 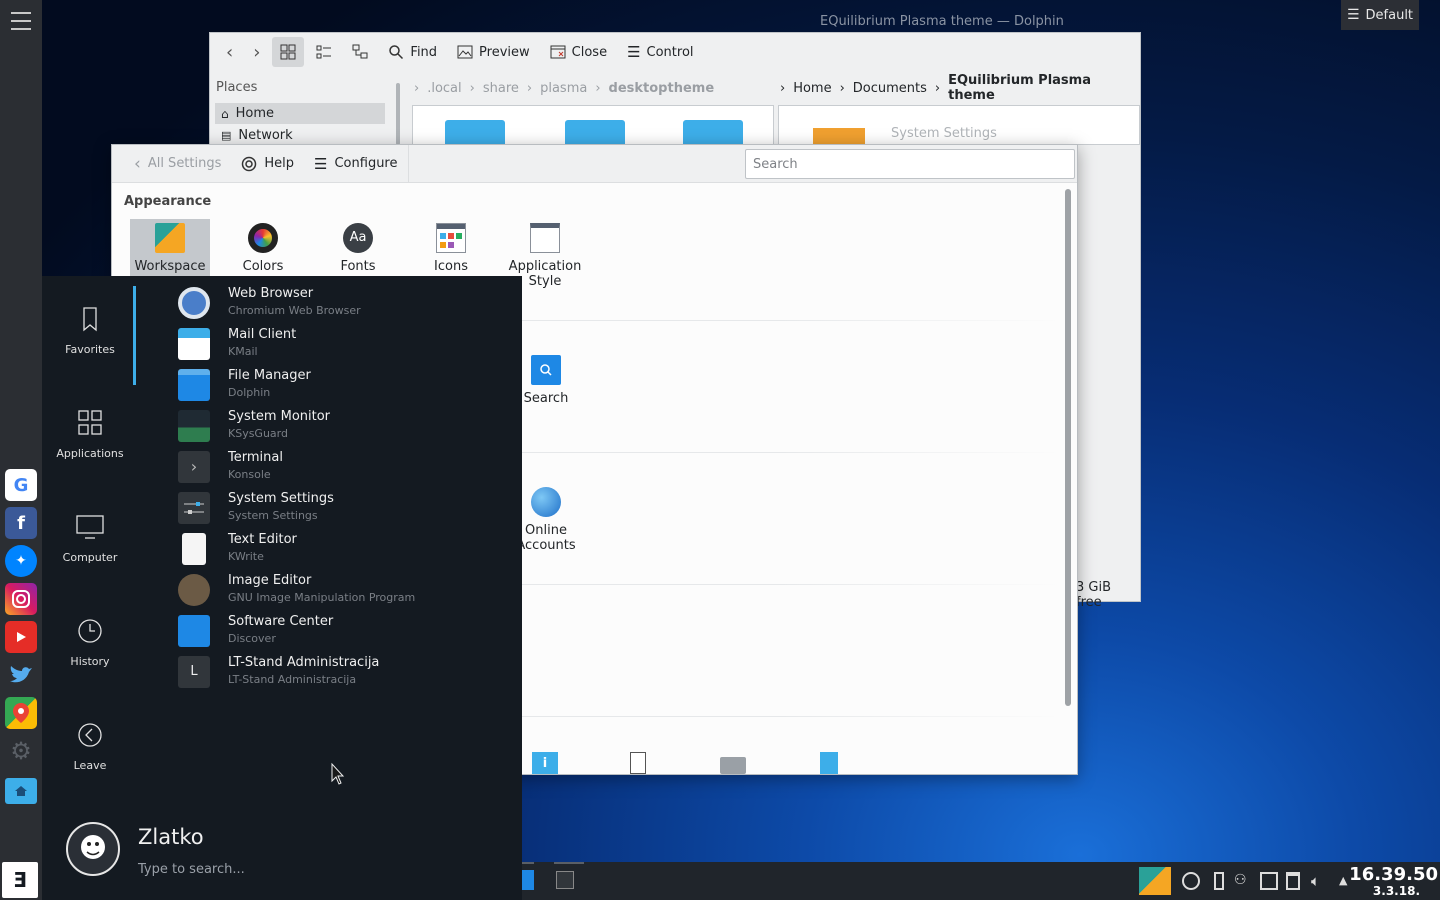 What do you see at coordinates (343, 549) in the screenshot?
I see `app-text-editor: Text Editor KWrite` at bounding box center [343, 549].